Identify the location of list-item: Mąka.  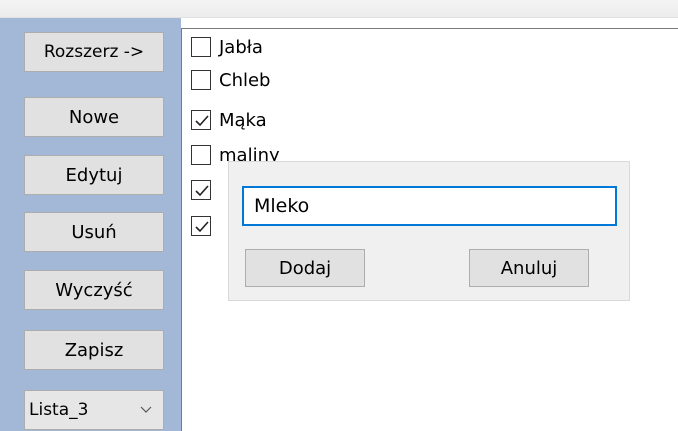
(229, 120).